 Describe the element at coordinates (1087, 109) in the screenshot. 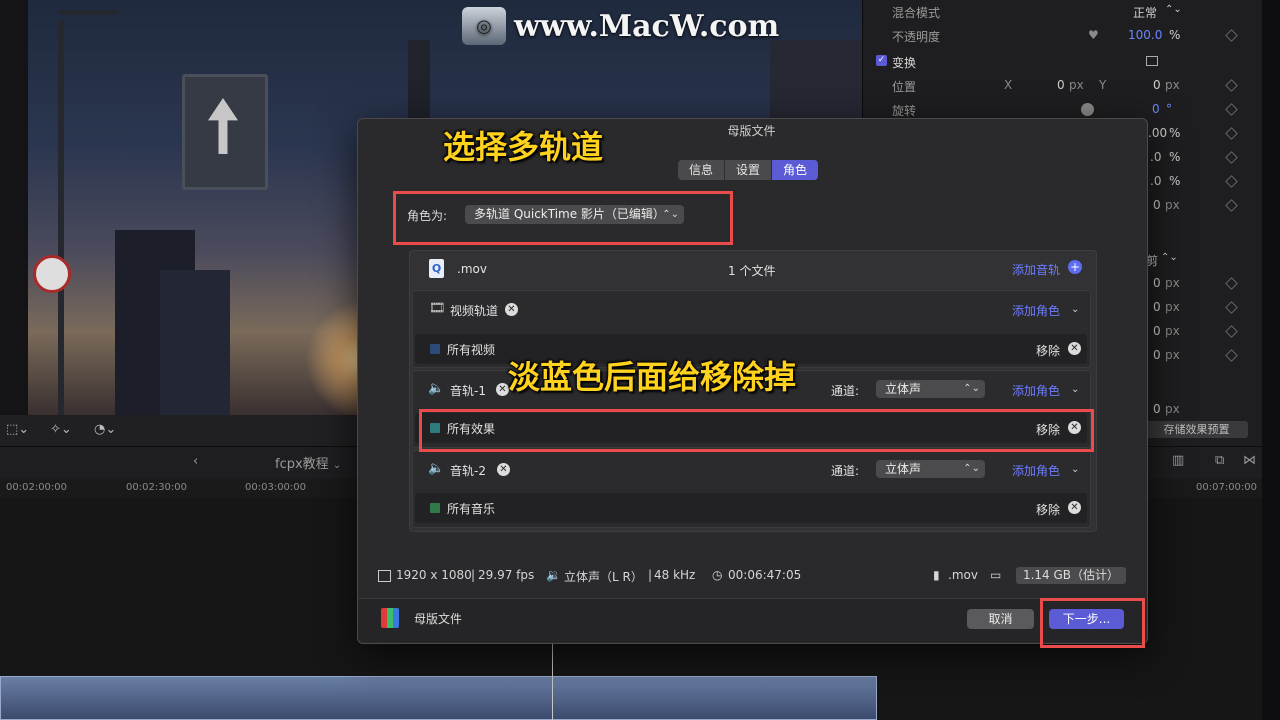

I see `rotation-dial-icon` at that location.